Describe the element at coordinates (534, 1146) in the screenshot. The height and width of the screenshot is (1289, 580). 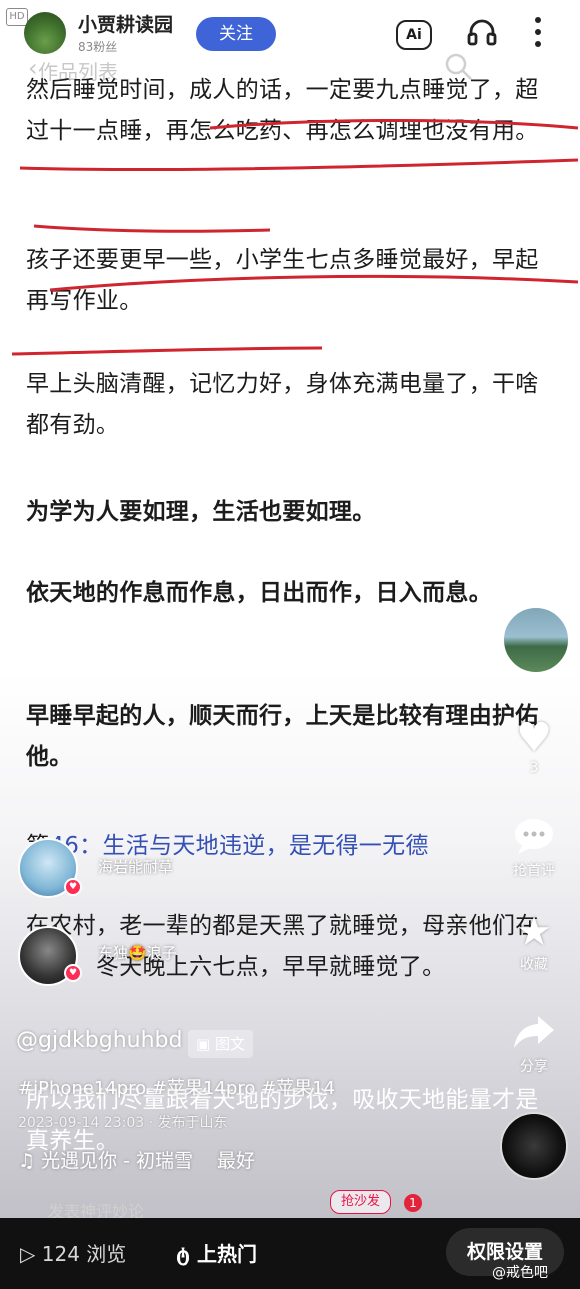
I see `music-disc-button` at that location.